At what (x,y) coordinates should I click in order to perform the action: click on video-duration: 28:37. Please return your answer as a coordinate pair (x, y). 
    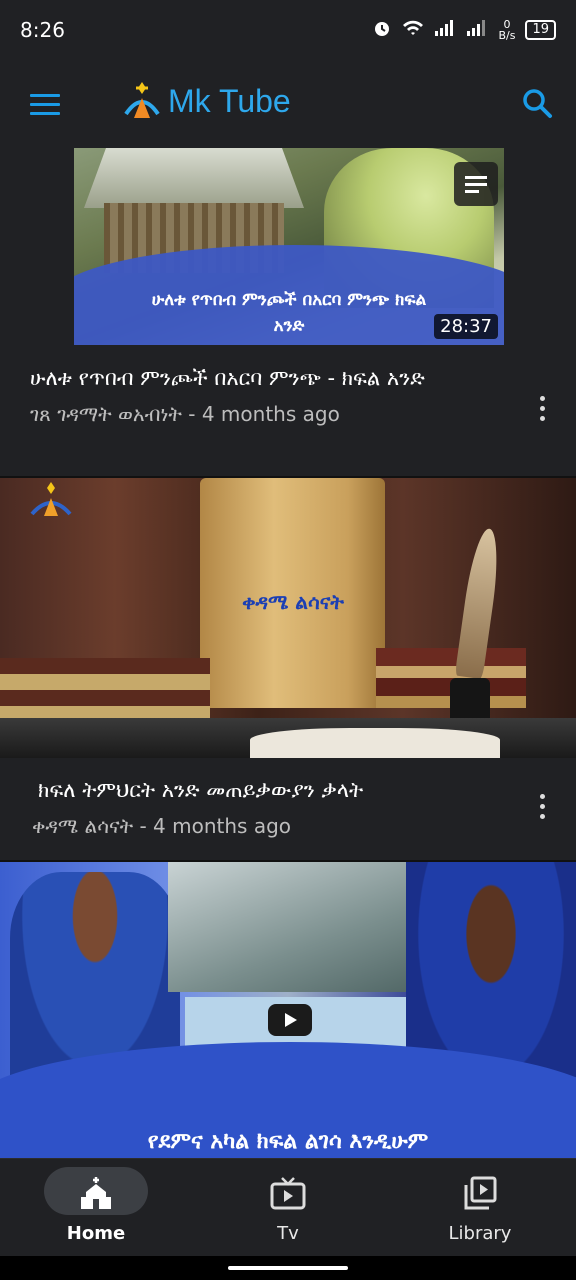
    Looking at the image, I should click on (466, 326).